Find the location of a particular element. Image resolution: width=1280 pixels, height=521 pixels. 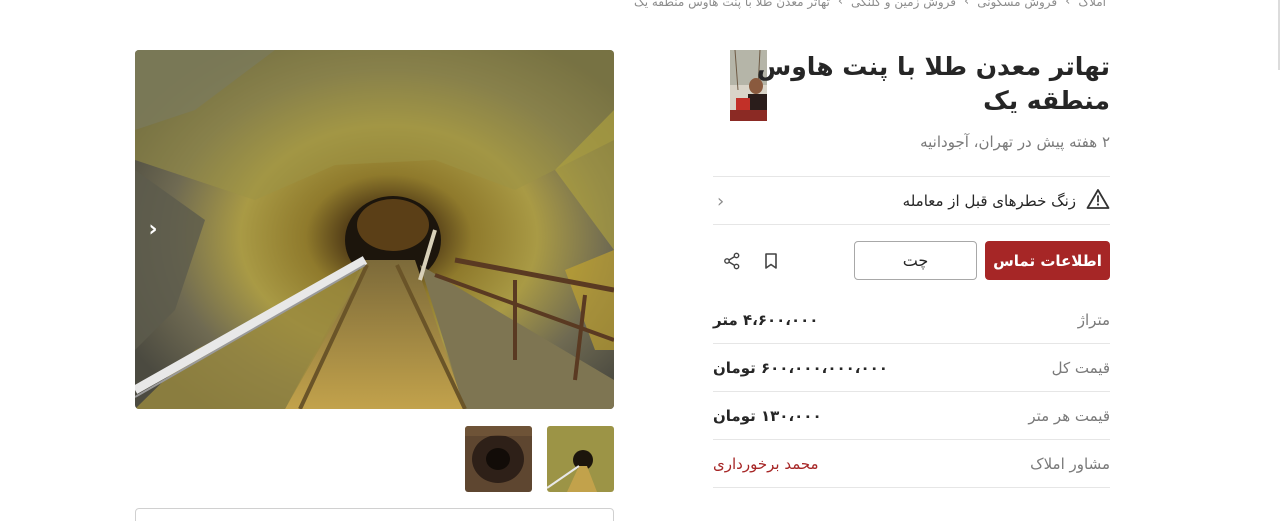

chat-button: چت is located at coordinates (915, 260).